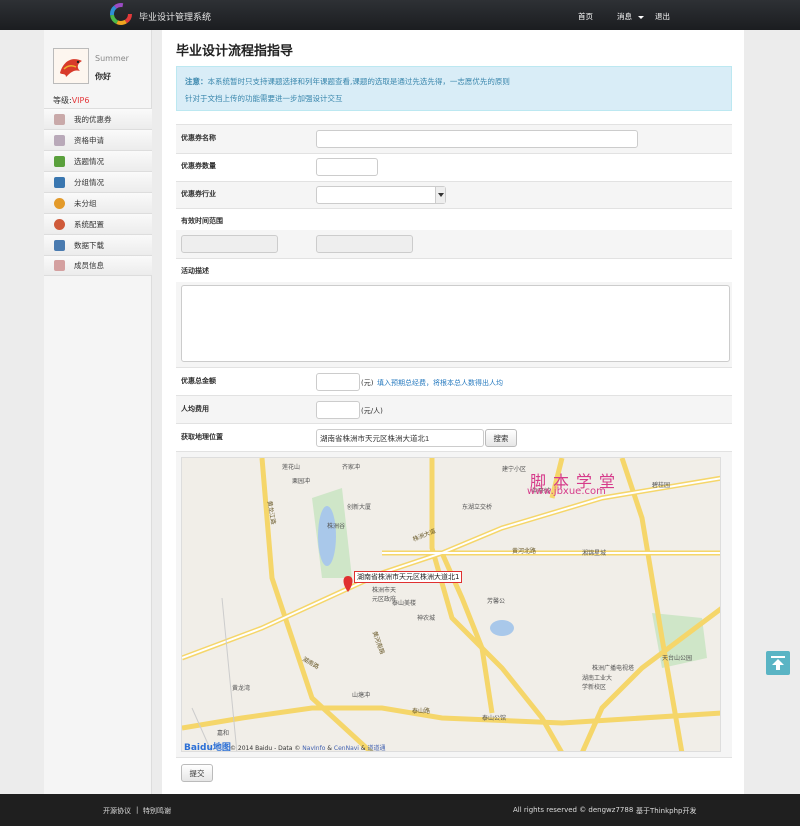 Image resolution: width=800 pixels, height=826 pixels. I want to click on valid-end-date-input, so click(364, 244).